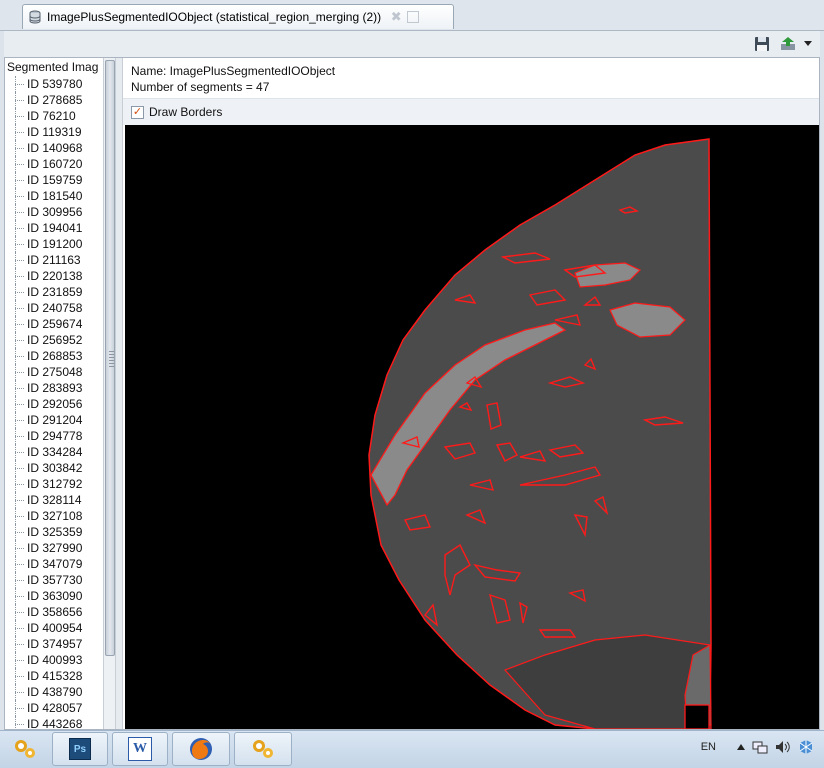 The height and width of the screenshot is (768, 824). What do you see at coordinates (412, 44) in the screenshot?
I see `view-toolbar` at bounding box center [412, 44].